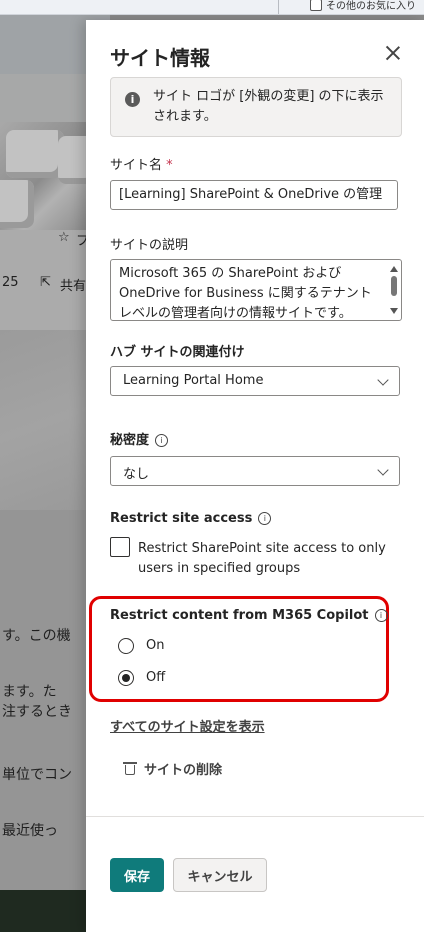  What do you see at coordinates (220, 875) in the screenshot?
I see `cancel-button: キャンセル` at bounding box center [220, 875].